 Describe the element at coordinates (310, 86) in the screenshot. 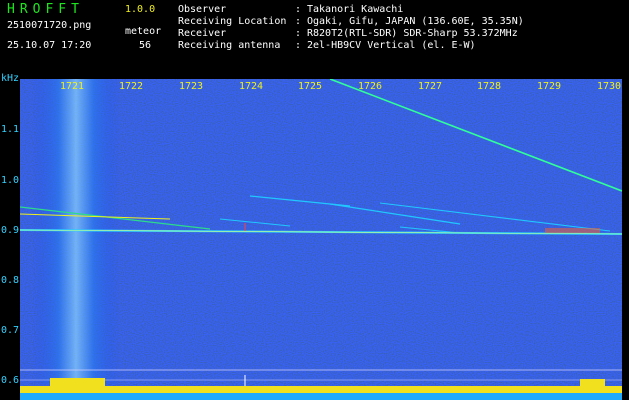

I see `x-tick-label: 1725` at that location.